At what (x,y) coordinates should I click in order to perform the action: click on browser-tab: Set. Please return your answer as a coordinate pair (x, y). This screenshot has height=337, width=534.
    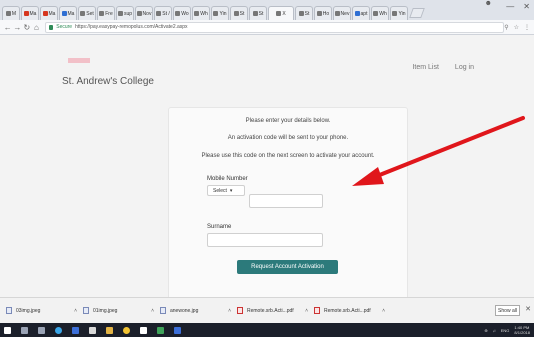
    Looking at the image, I should click on (87, 13).